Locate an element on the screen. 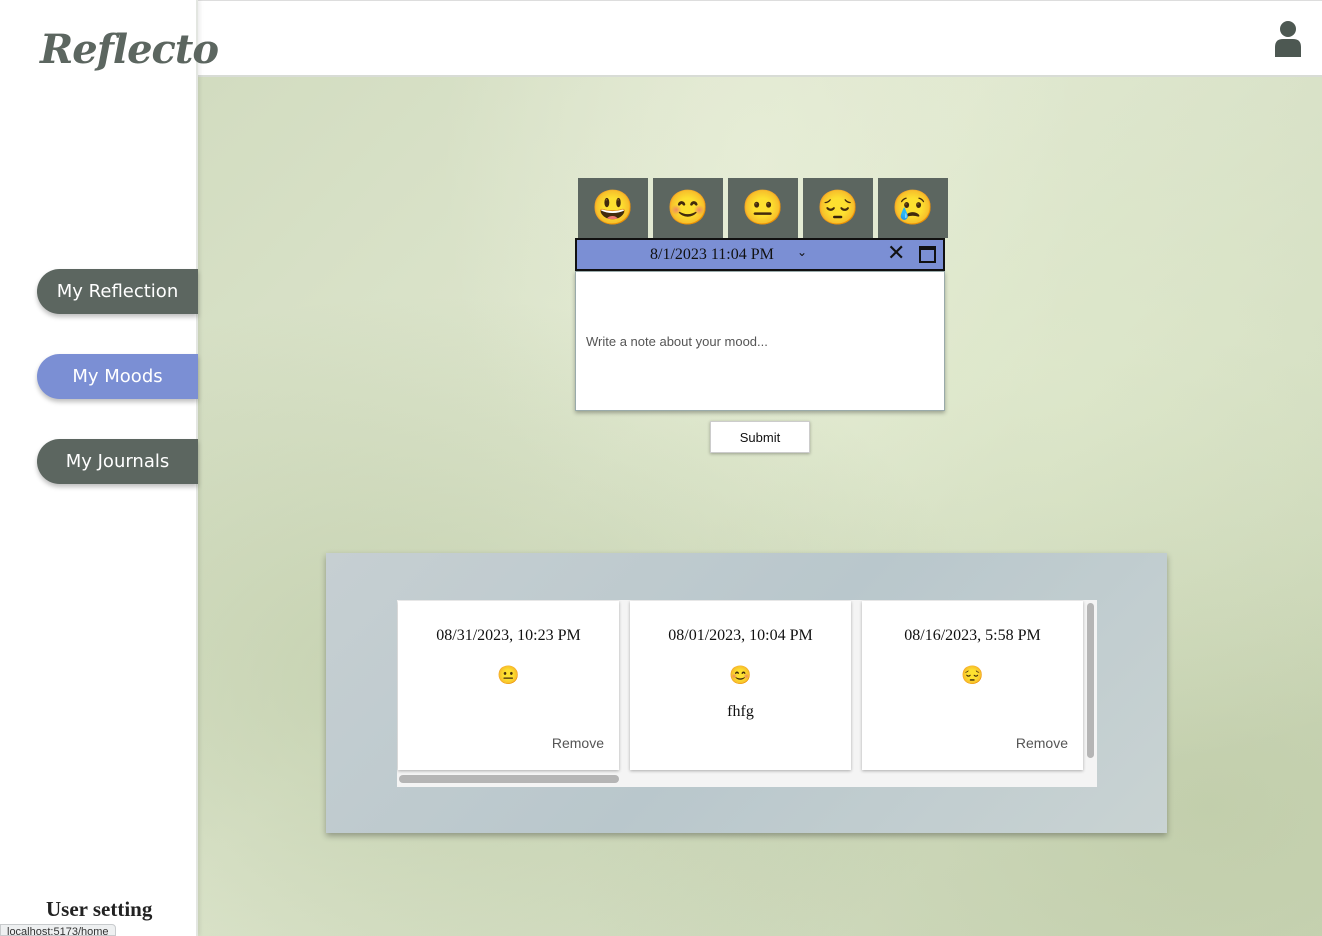 The image size is (1322, 936). datetime-picker: 8/1/2023 11:04 PM ⌄ ✕ is located at coordinates (760, 254).